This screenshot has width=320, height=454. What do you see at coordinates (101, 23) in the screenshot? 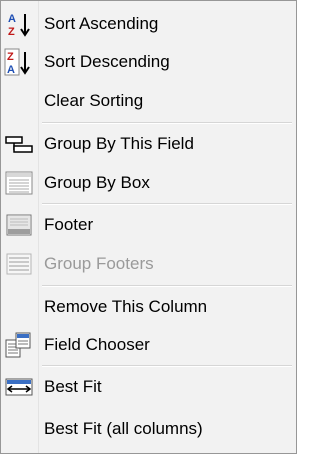
I see `menu-item-label: Sort Ascending` at bounding box center [101, 23].